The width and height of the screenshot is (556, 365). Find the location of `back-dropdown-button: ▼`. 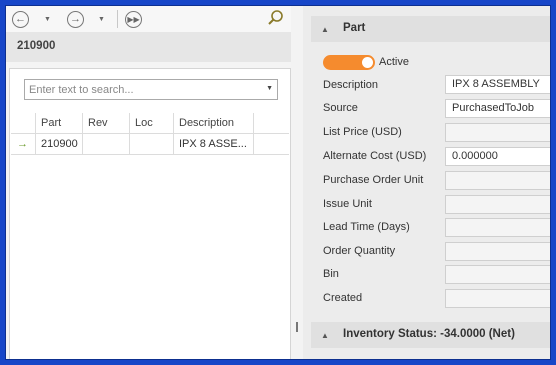

back-dropdown-button: ▼ is located at coordinates (47, 19).